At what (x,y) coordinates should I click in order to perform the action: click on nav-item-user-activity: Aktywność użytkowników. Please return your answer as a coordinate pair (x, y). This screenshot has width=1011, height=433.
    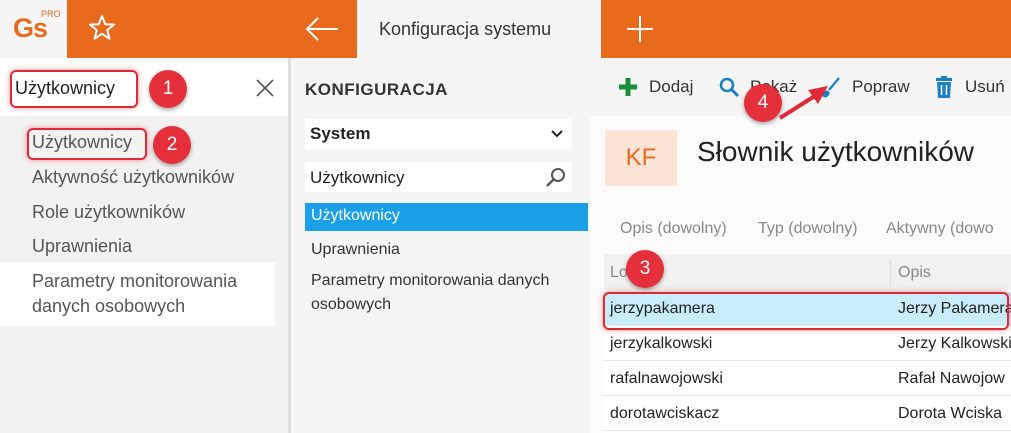
    Looking at the image, I should click on (133, 177).